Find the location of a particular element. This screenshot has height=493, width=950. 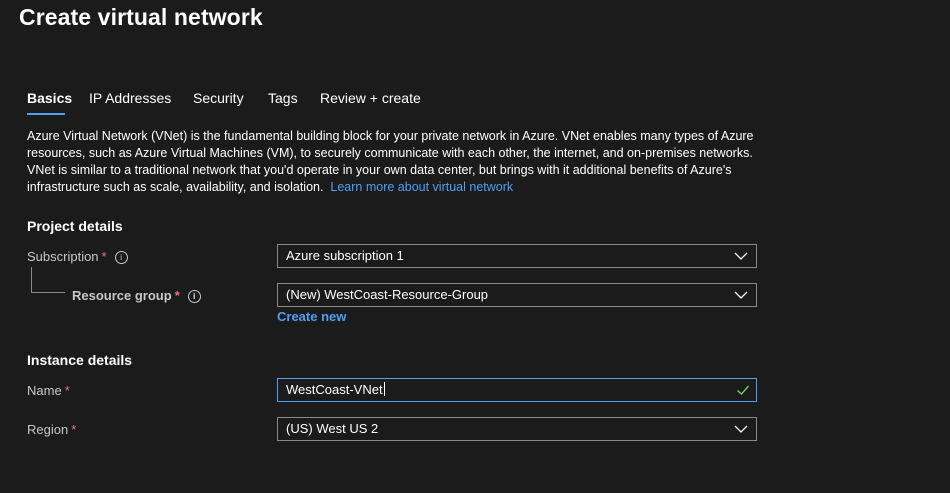

resource-group-label-text: Resource group is located at coordinates (122, 295).